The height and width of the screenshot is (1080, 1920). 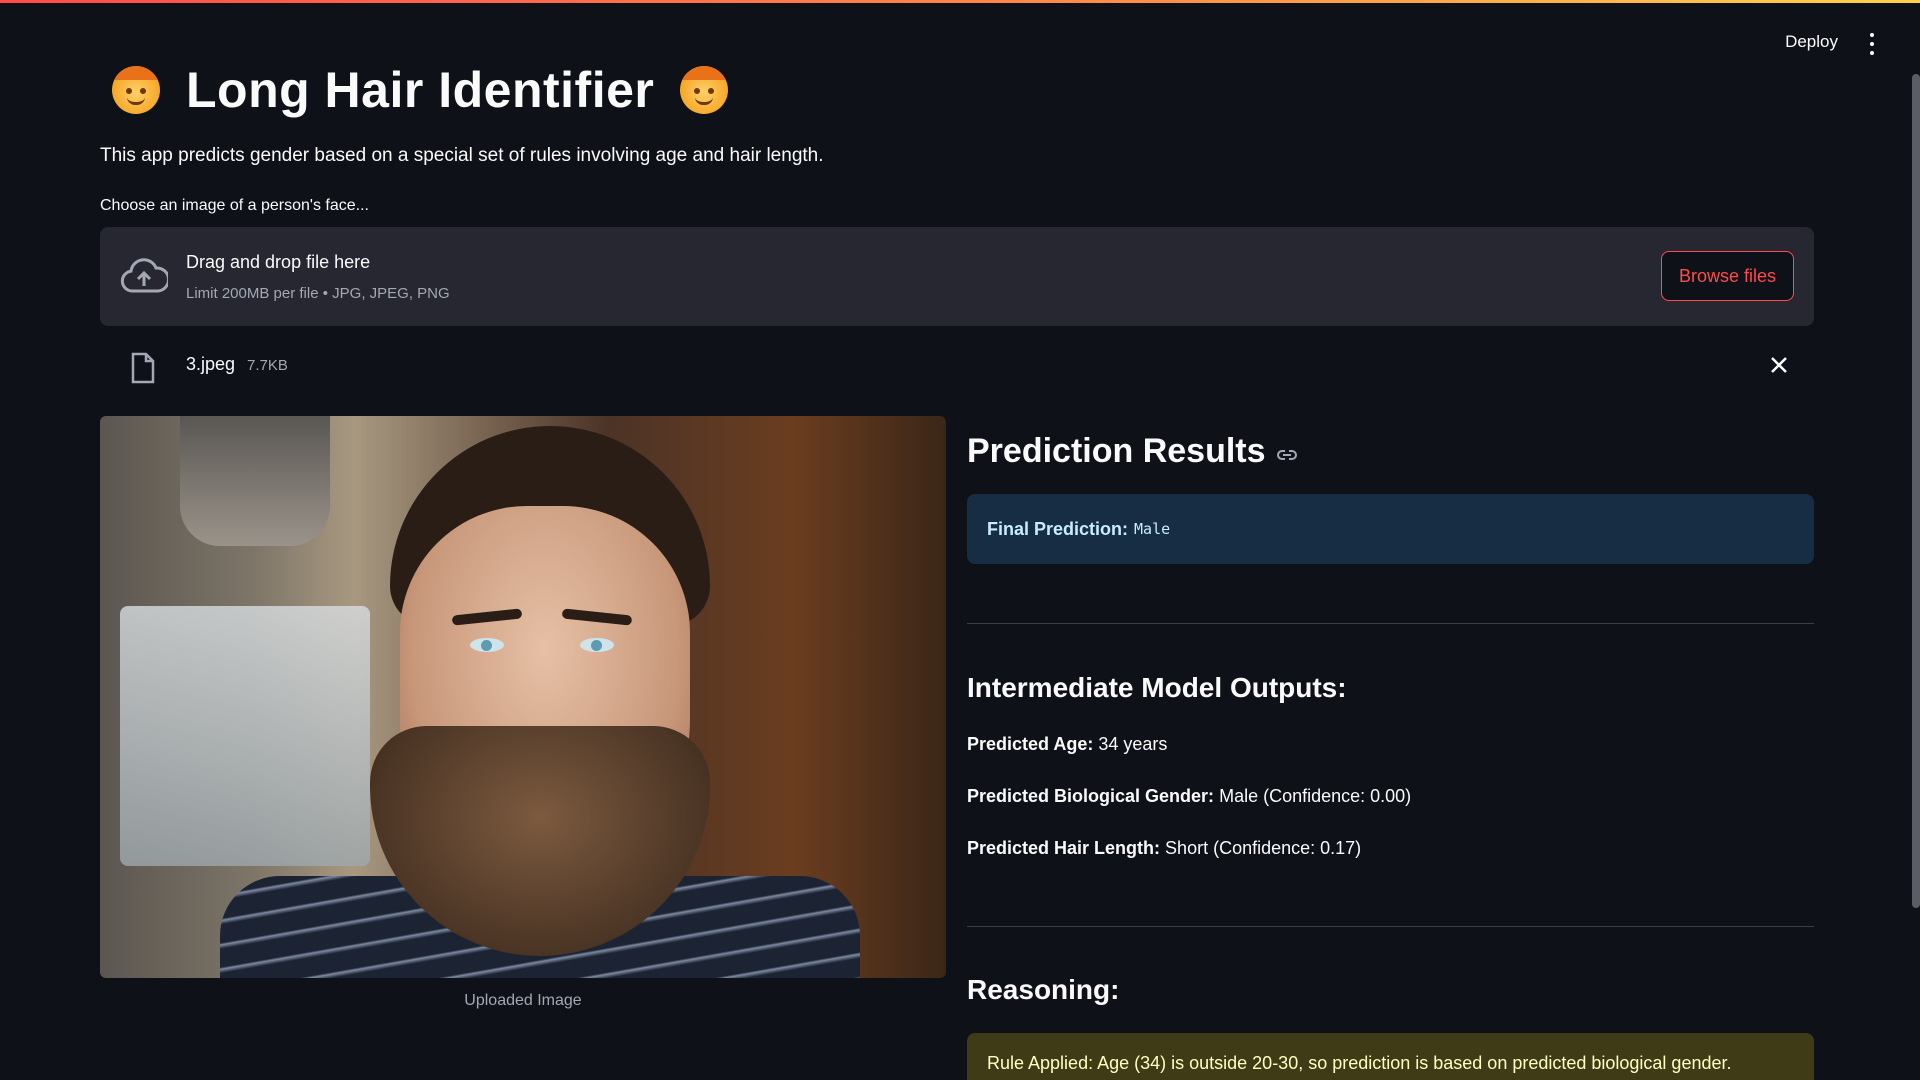 I want to click on file-icon, so click(x=143, y=368).